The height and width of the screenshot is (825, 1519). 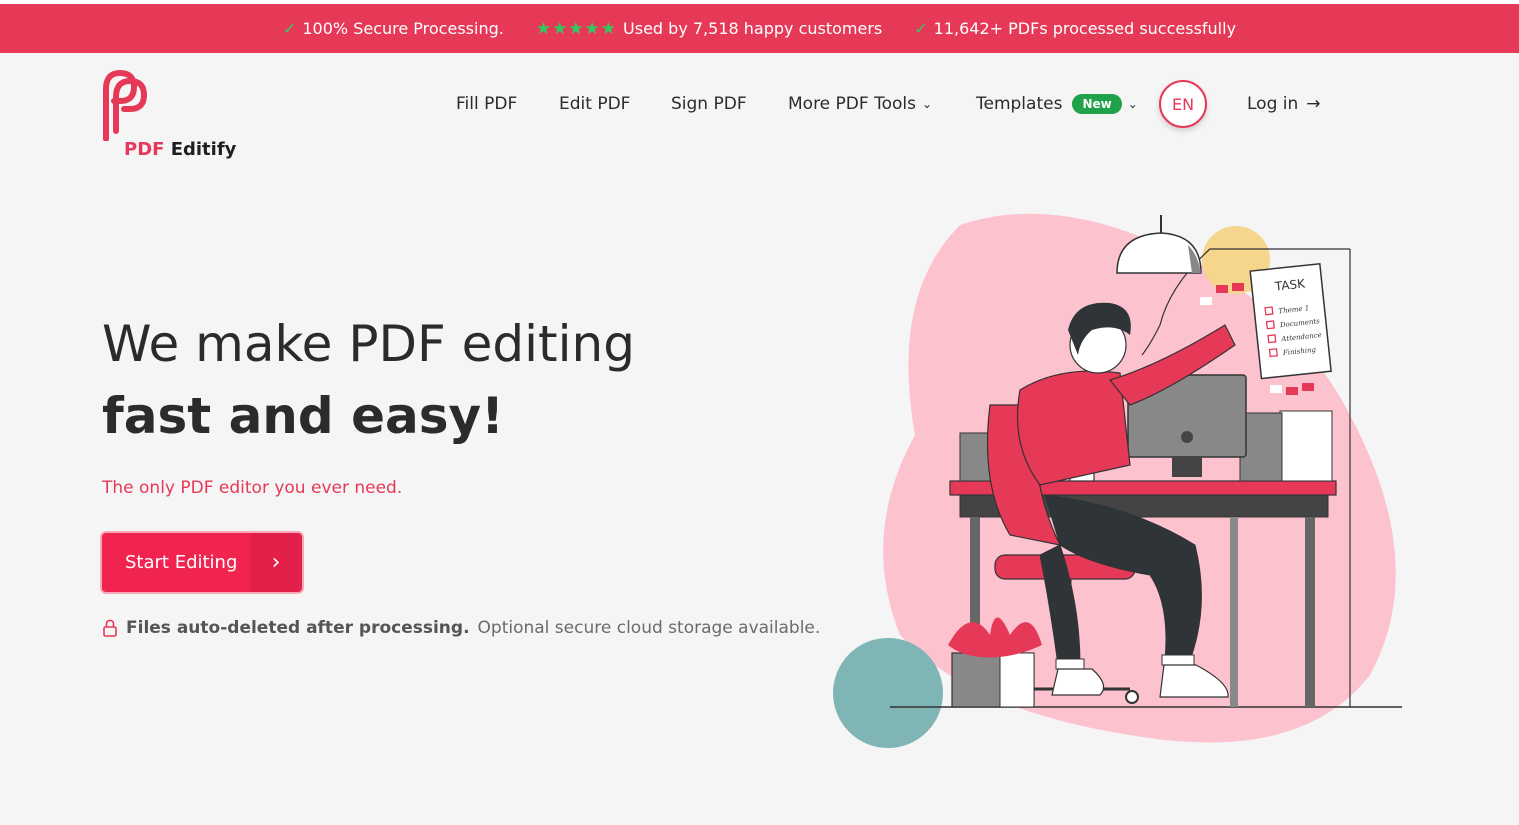 I want to click on hero-title: We make PDF editing fast and easy!, so click(x=452, y=380).